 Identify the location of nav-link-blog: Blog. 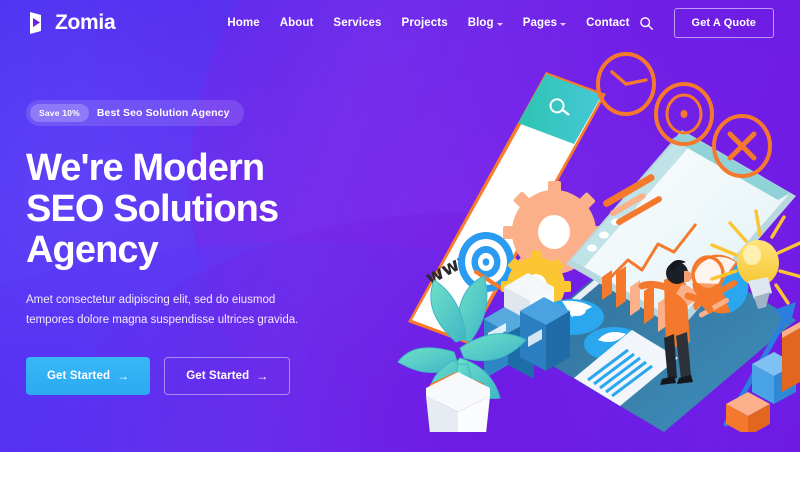
(485, 23).